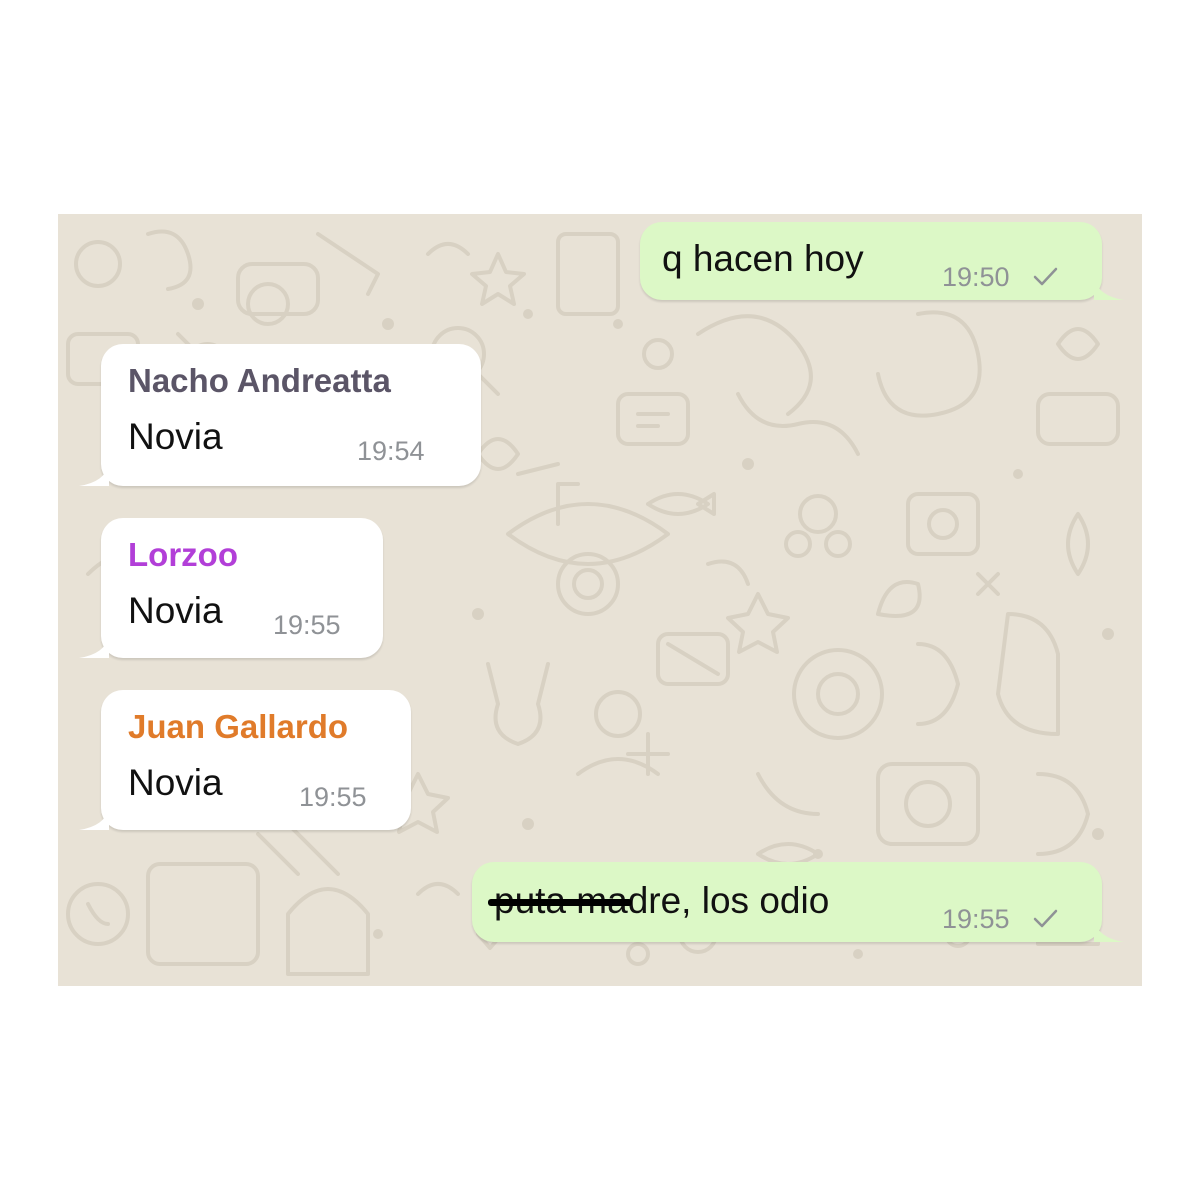  Describe the element at coordinates (976, 277) in the screenshot. I see `message-time: 19:50` at that location.